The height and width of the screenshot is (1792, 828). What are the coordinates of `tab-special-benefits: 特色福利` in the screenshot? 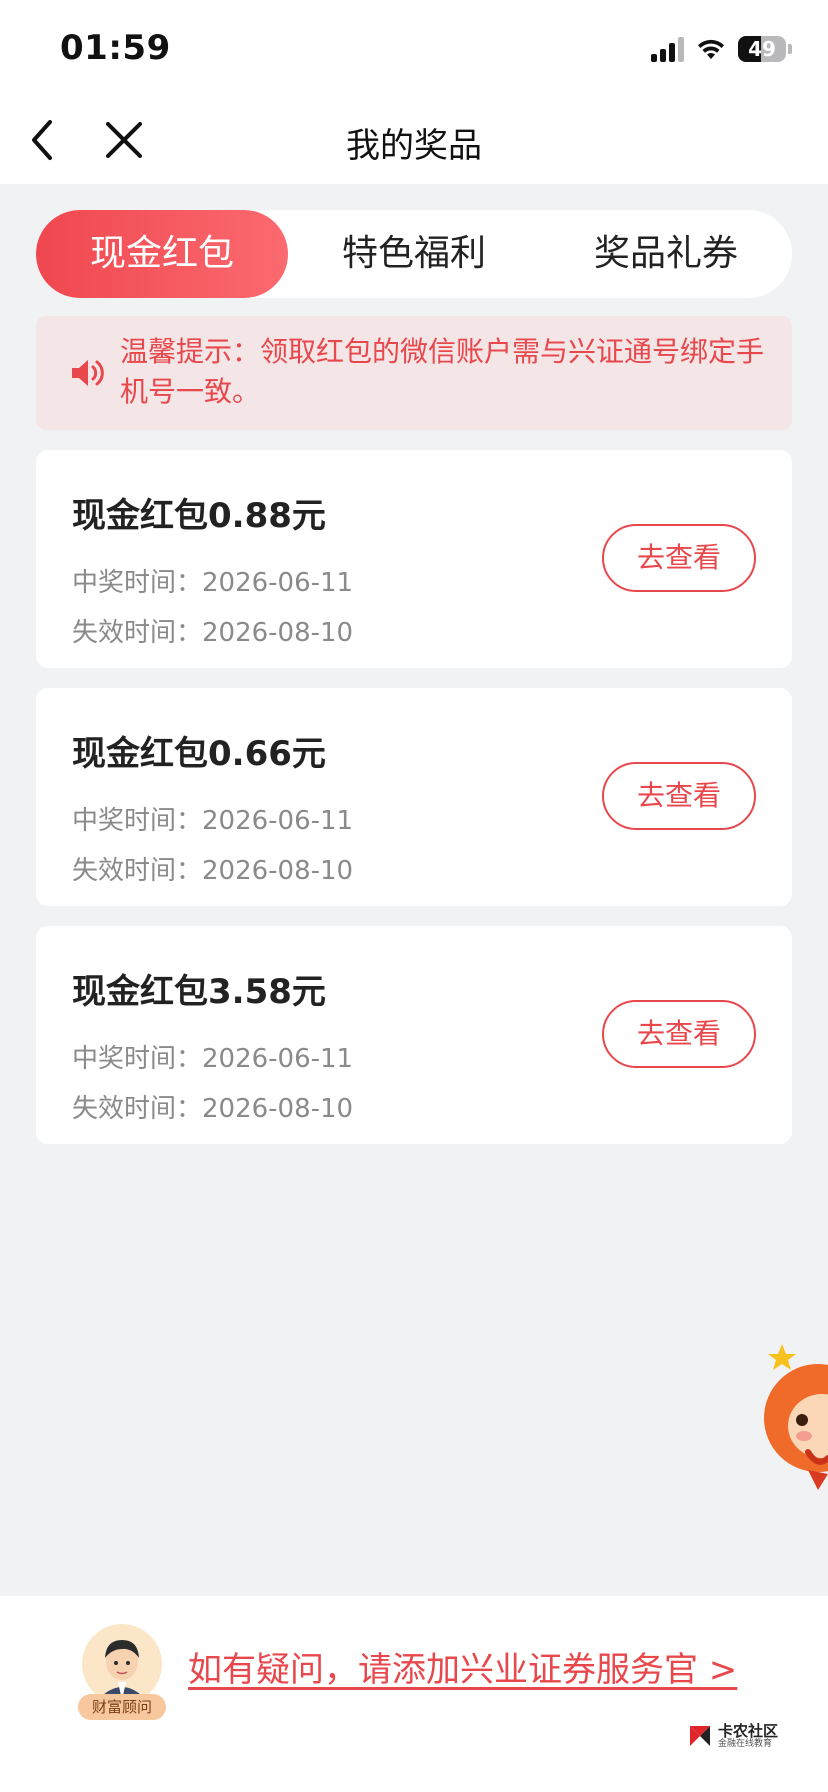 It's located at (414, 254).